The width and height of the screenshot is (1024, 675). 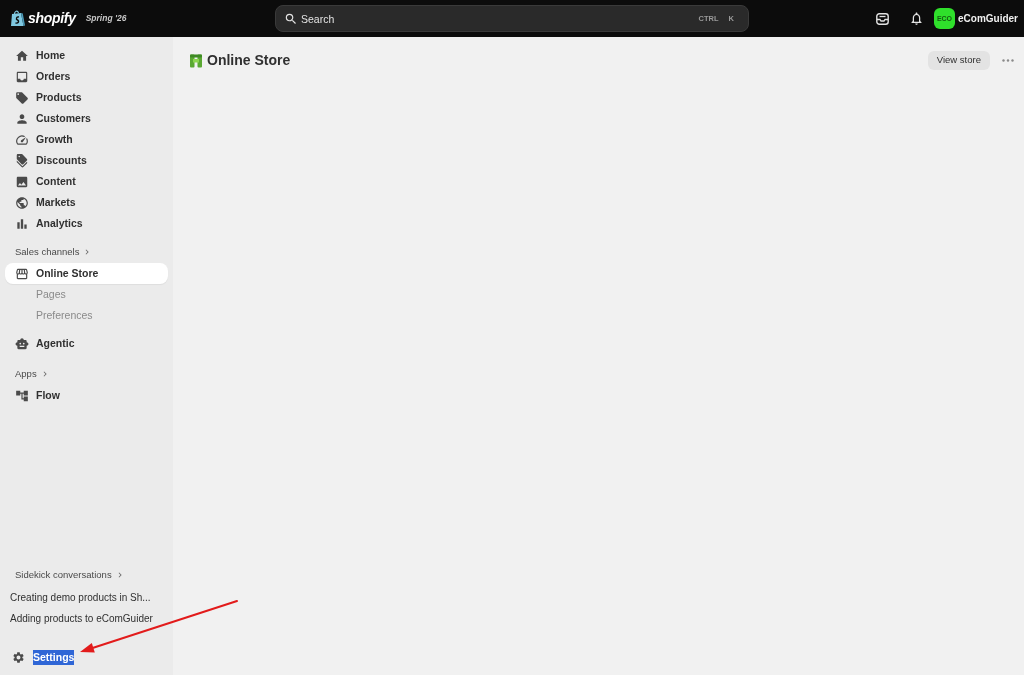 I want to click on bar-chart-icon, so click(x=22, y=223).